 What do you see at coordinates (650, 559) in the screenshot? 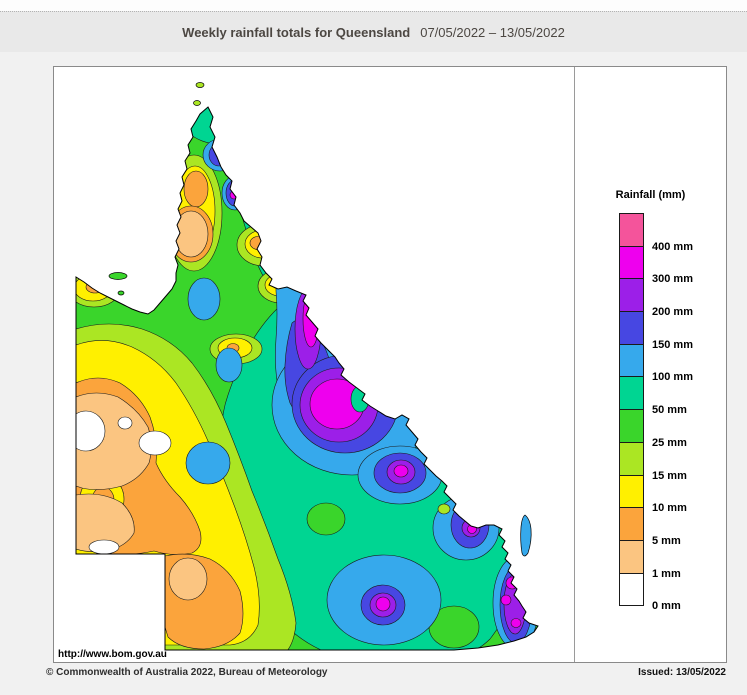
I see `legend-band: 1 mm` at bounding box center [650, 559].